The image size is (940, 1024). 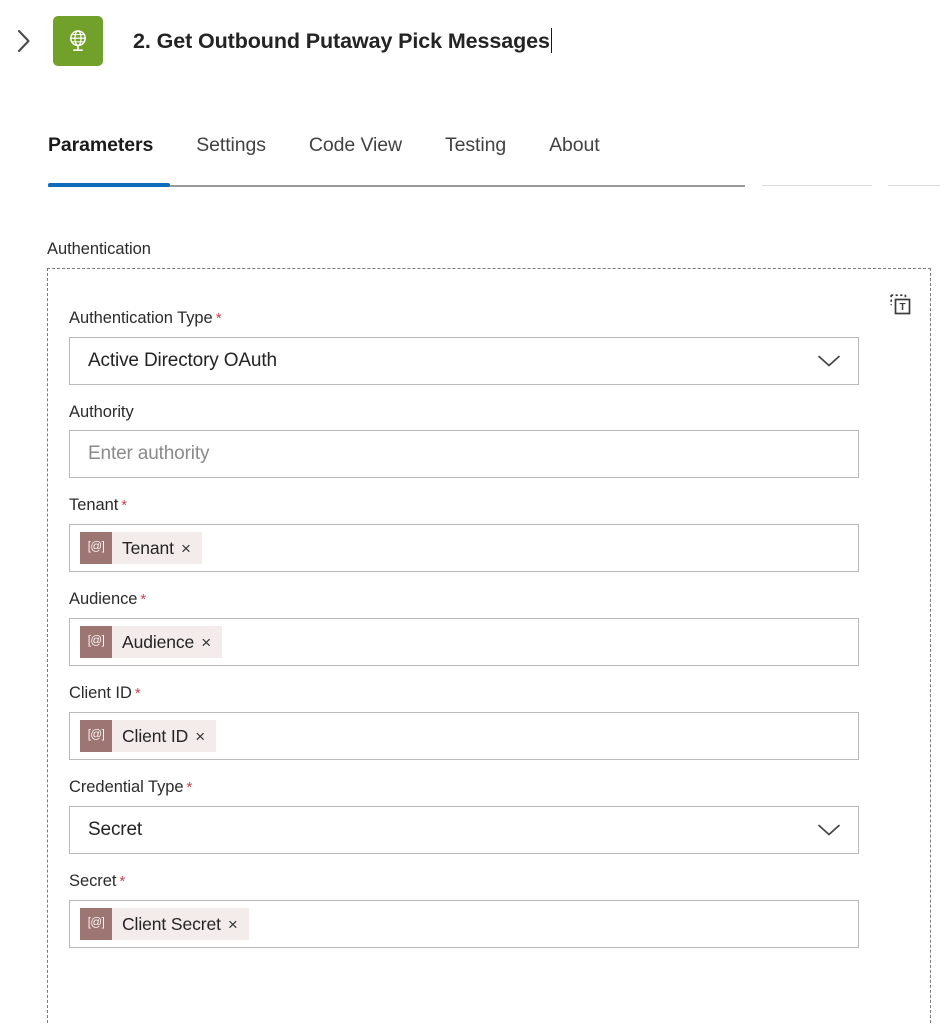 I want to click on tab-code-view: Code View, so click(x=366, y=145).